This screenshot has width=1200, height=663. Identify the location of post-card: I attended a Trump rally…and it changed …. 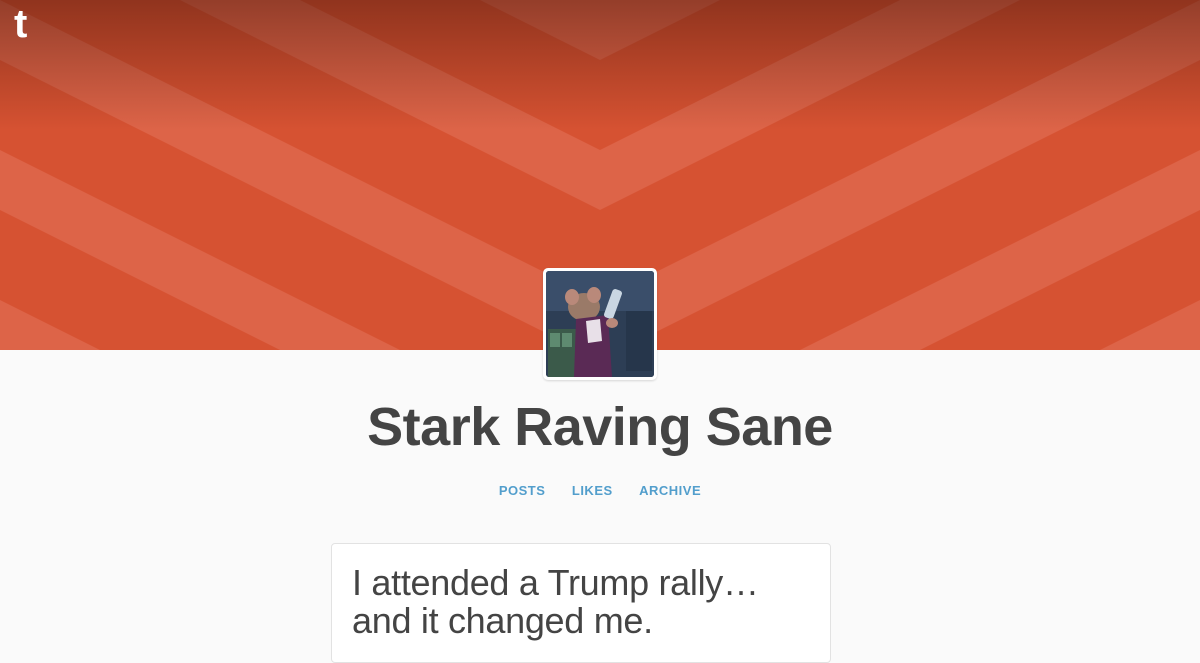
(581, 603).